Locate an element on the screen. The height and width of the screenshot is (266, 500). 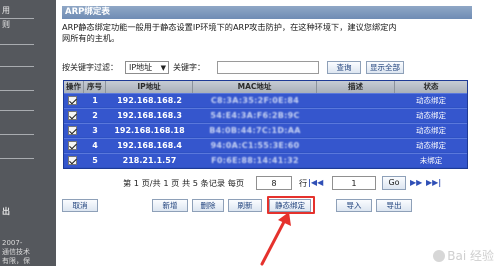
keyword-label: 关键字： is located at coordinates (189, 67).